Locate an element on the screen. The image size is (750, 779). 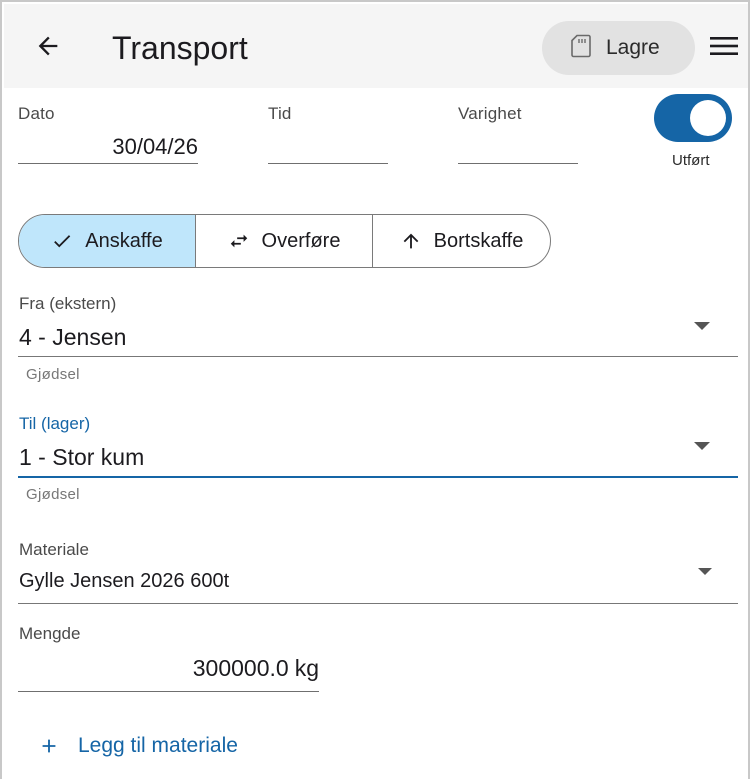
dato-label: Dato is located at coordinates (36, 113).